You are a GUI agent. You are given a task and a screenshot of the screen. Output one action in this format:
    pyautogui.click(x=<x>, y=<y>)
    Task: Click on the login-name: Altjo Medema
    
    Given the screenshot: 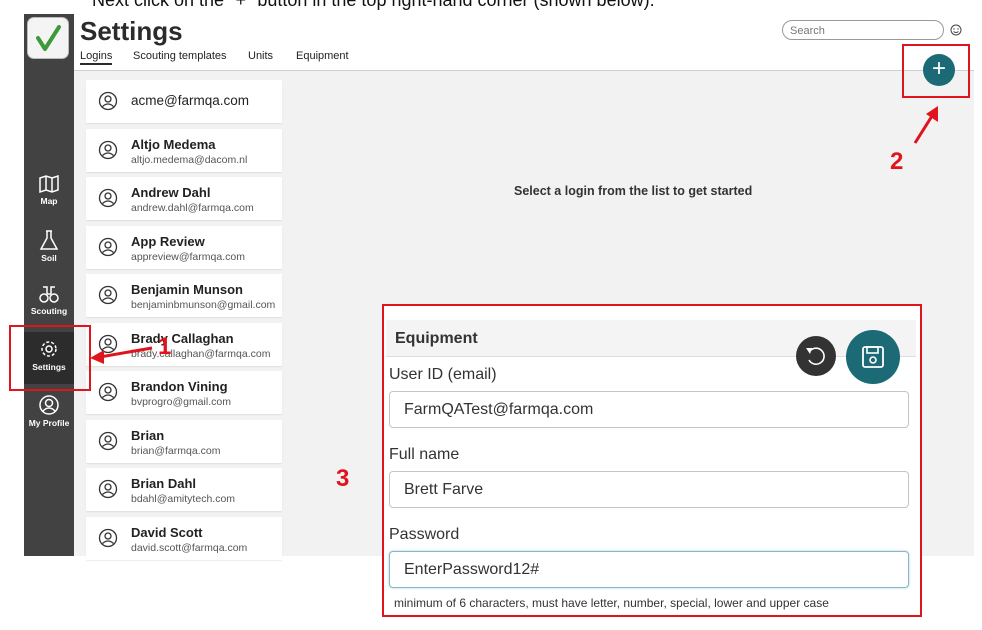 What is the action you would take?
    pyautogui.click(x=173, y=144)
    